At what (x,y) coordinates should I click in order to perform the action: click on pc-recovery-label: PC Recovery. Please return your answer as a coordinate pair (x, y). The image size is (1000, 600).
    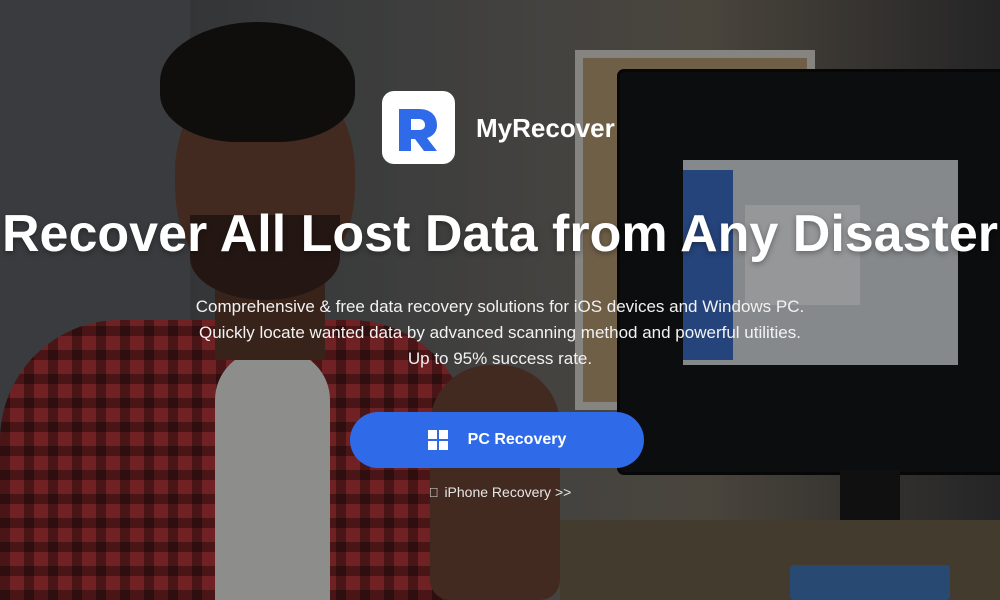
    Looking at the image, I should click on (517, 439).